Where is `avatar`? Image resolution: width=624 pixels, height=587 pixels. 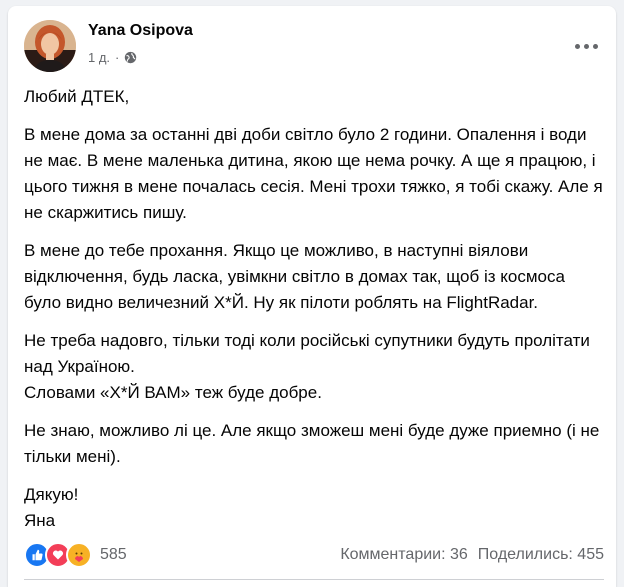
avatar is located at coordinates (50, 46).